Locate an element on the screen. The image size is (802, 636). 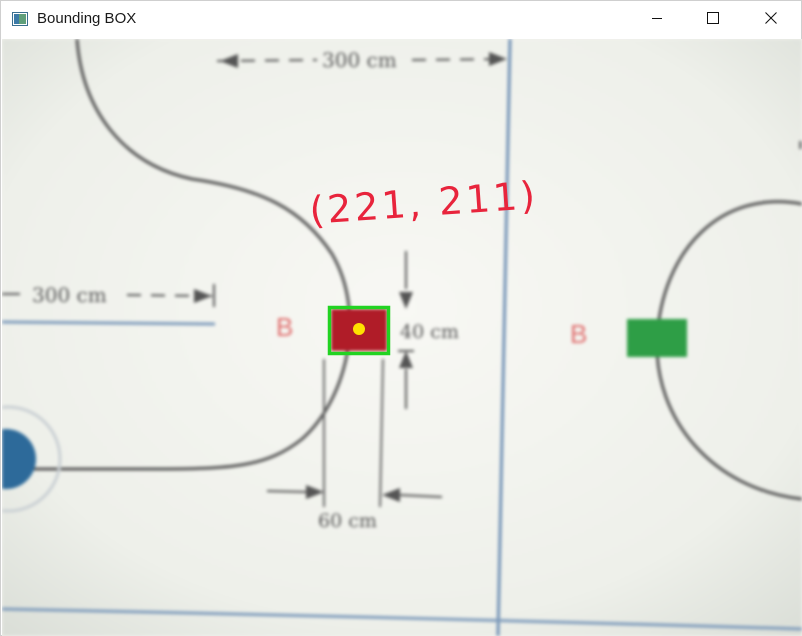
window-title: Bounding BOX is located at coordinates (87, 18).